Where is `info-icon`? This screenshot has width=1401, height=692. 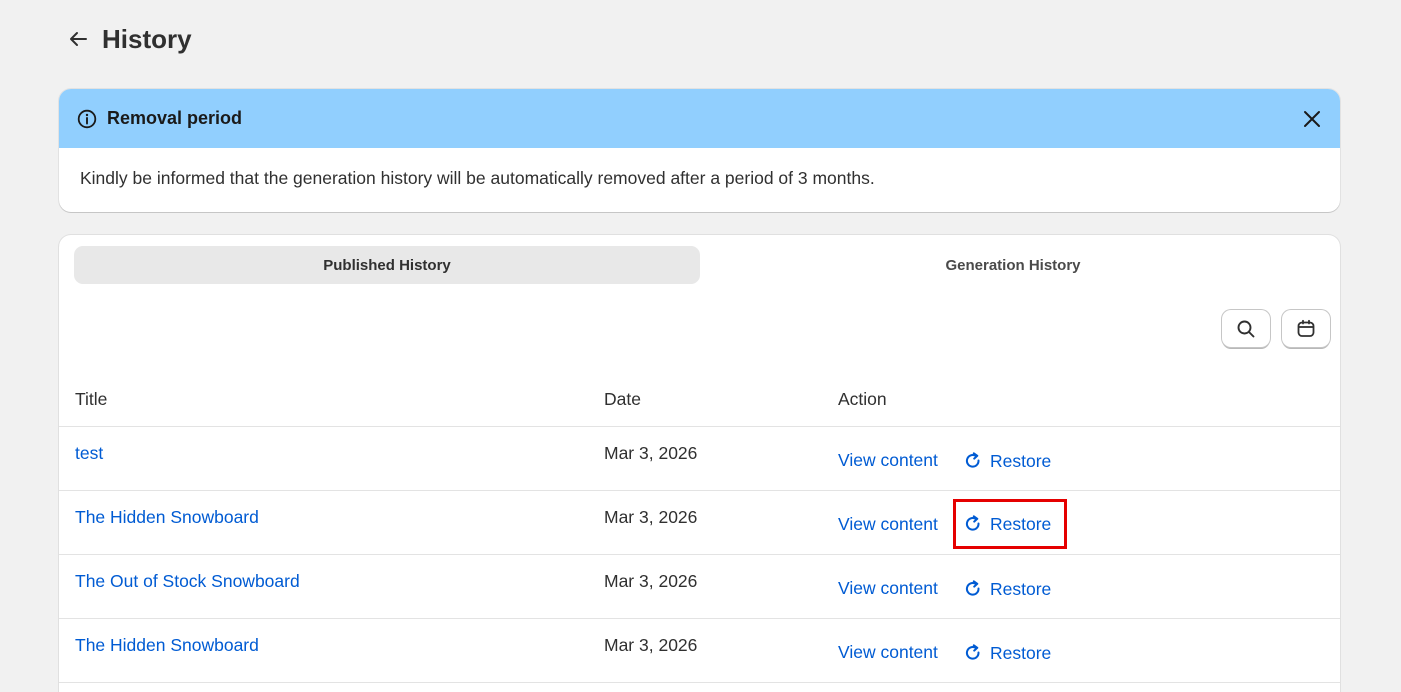 info-icon is located at coordinates (87, 119).